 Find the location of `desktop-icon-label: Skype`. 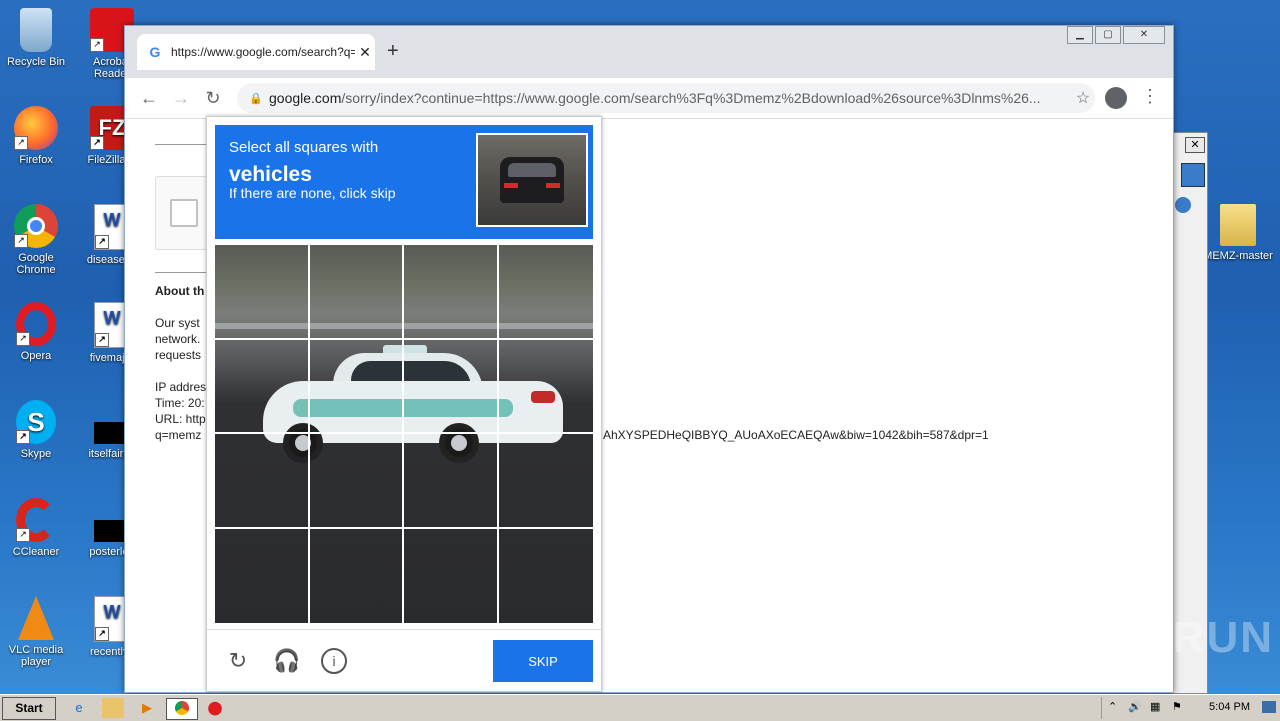

desktop-icon-label: Skype is located at coordinates (36, 454).